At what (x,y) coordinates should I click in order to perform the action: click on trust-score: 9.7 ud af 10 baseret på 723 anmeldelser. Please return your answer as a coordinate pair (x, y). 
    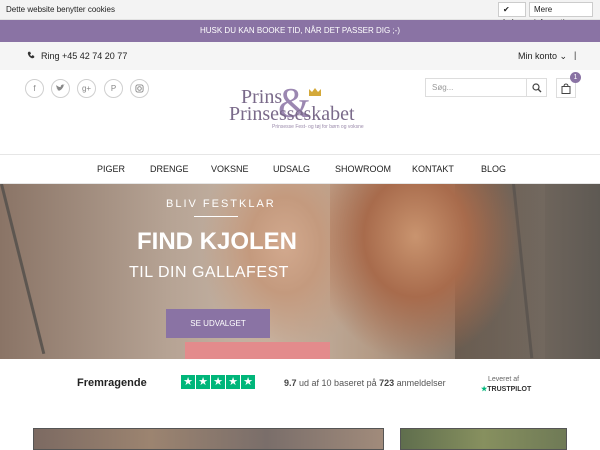
    Looking at the image, I should click on (365, 383).